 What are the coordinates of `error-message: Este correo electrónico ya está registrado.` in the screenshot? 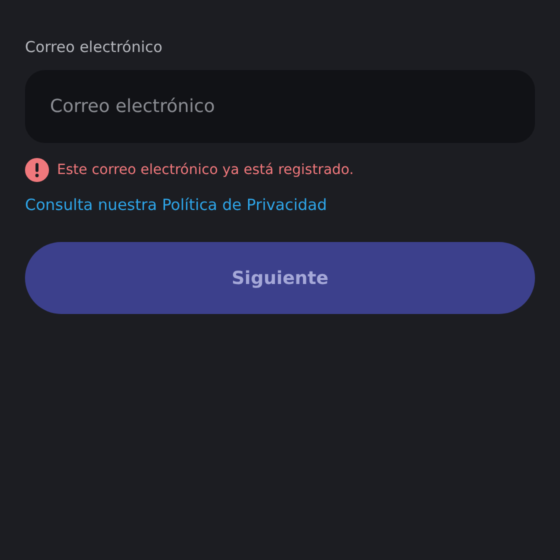 It's located at (205, 170).